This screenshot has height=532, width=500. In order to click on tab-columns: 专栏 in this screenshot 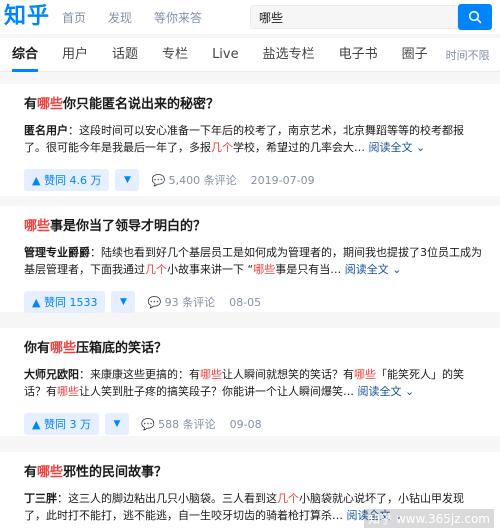, I will do `click(175, 55)`.